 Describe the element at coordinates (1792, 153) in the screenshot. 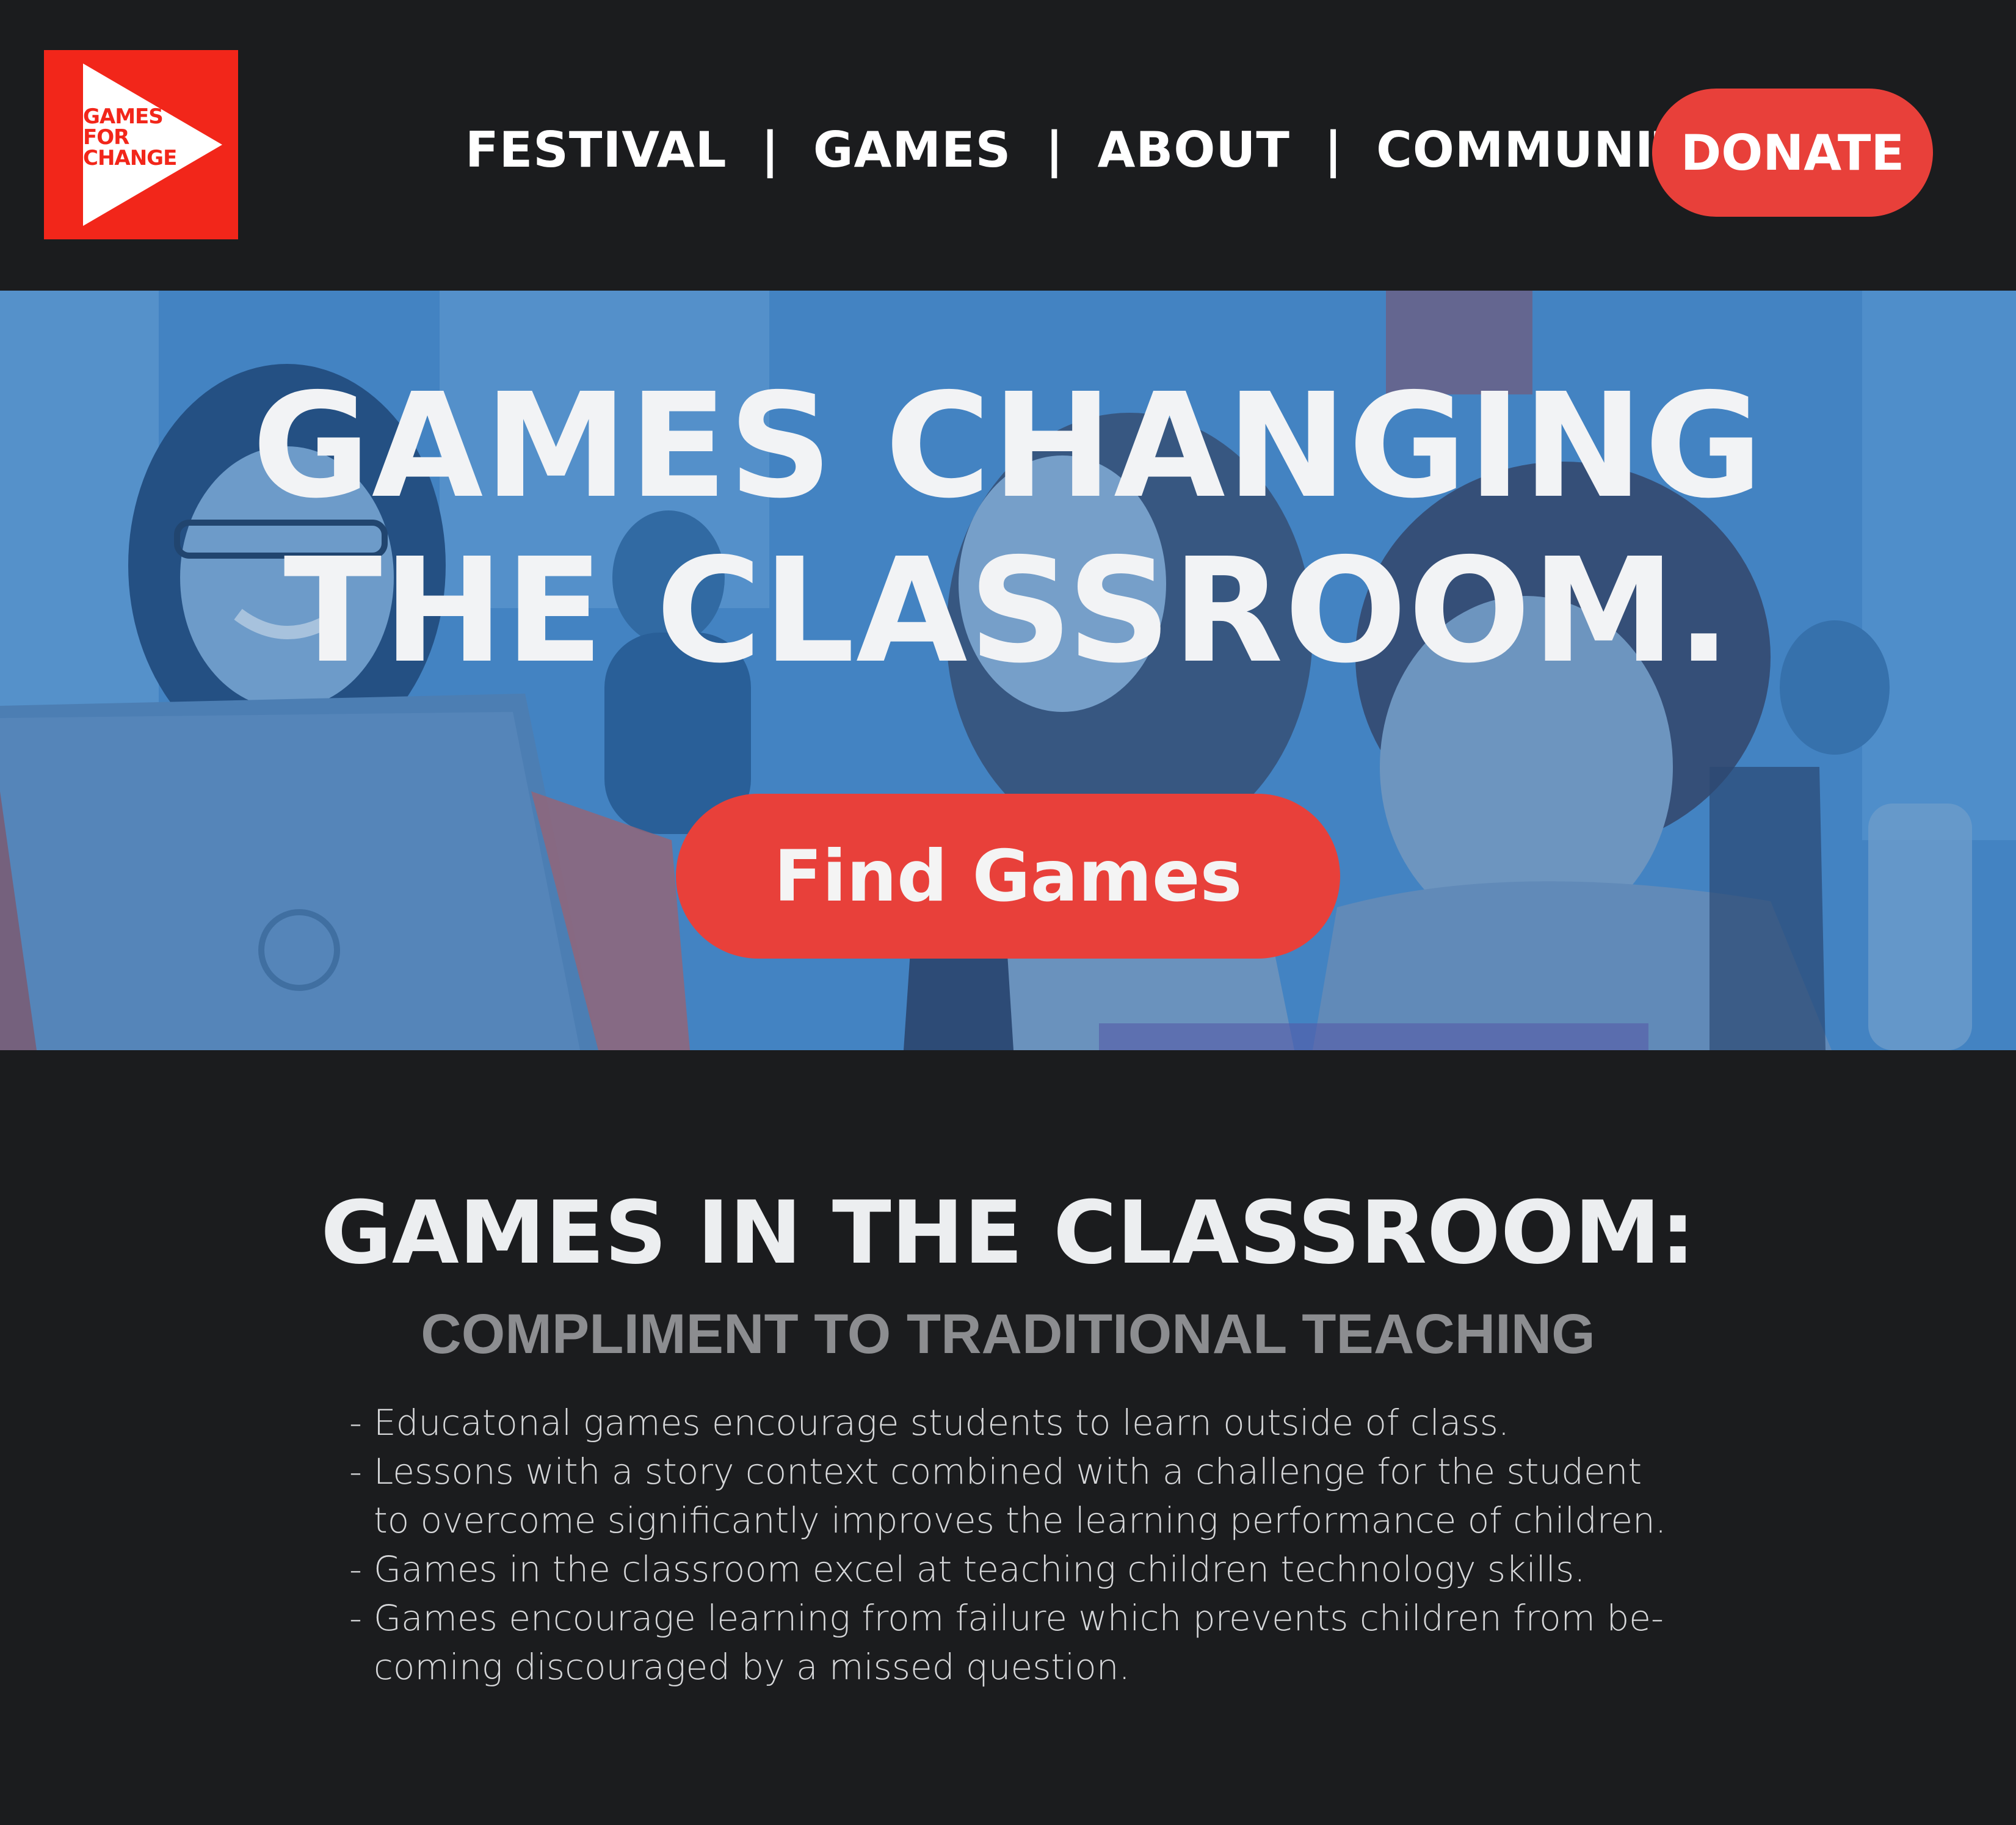

I see `donate-button: DONATE` at that location.